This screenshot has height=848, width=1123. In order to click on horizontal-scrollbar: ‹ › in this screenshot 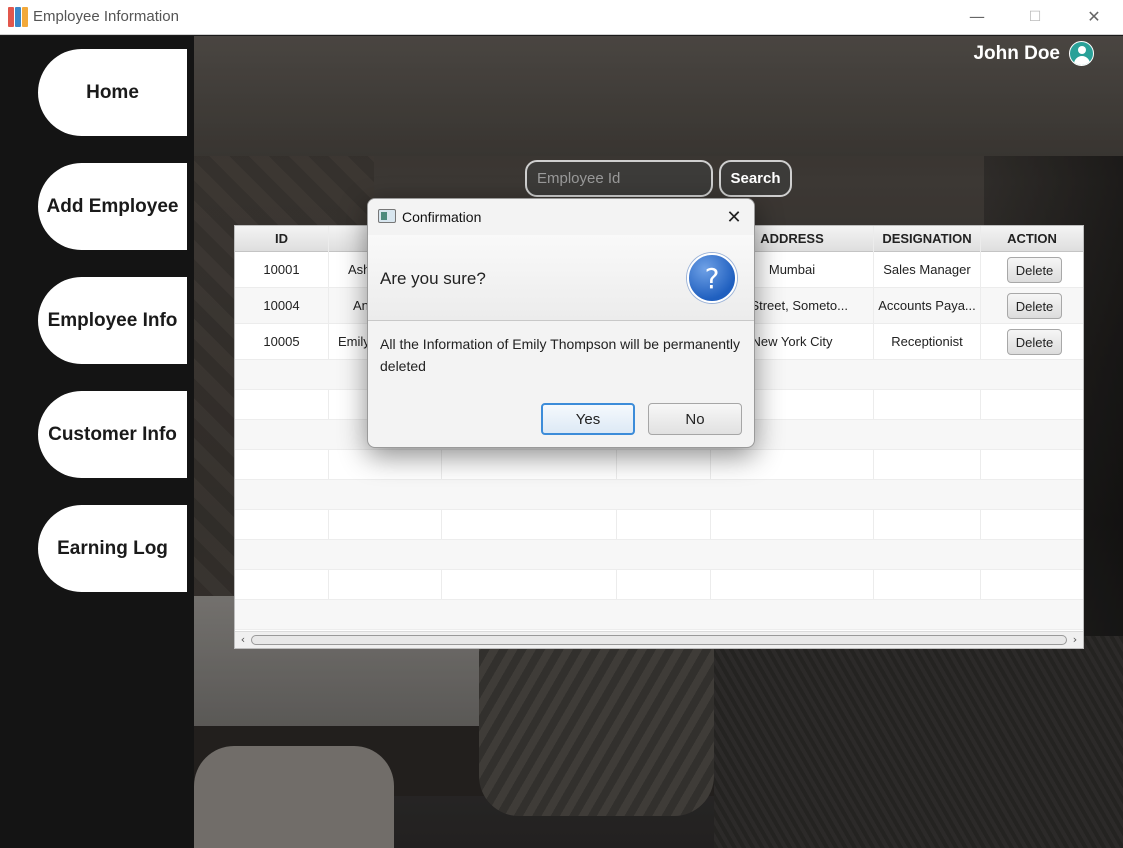, I will do `click(659, 639)`.